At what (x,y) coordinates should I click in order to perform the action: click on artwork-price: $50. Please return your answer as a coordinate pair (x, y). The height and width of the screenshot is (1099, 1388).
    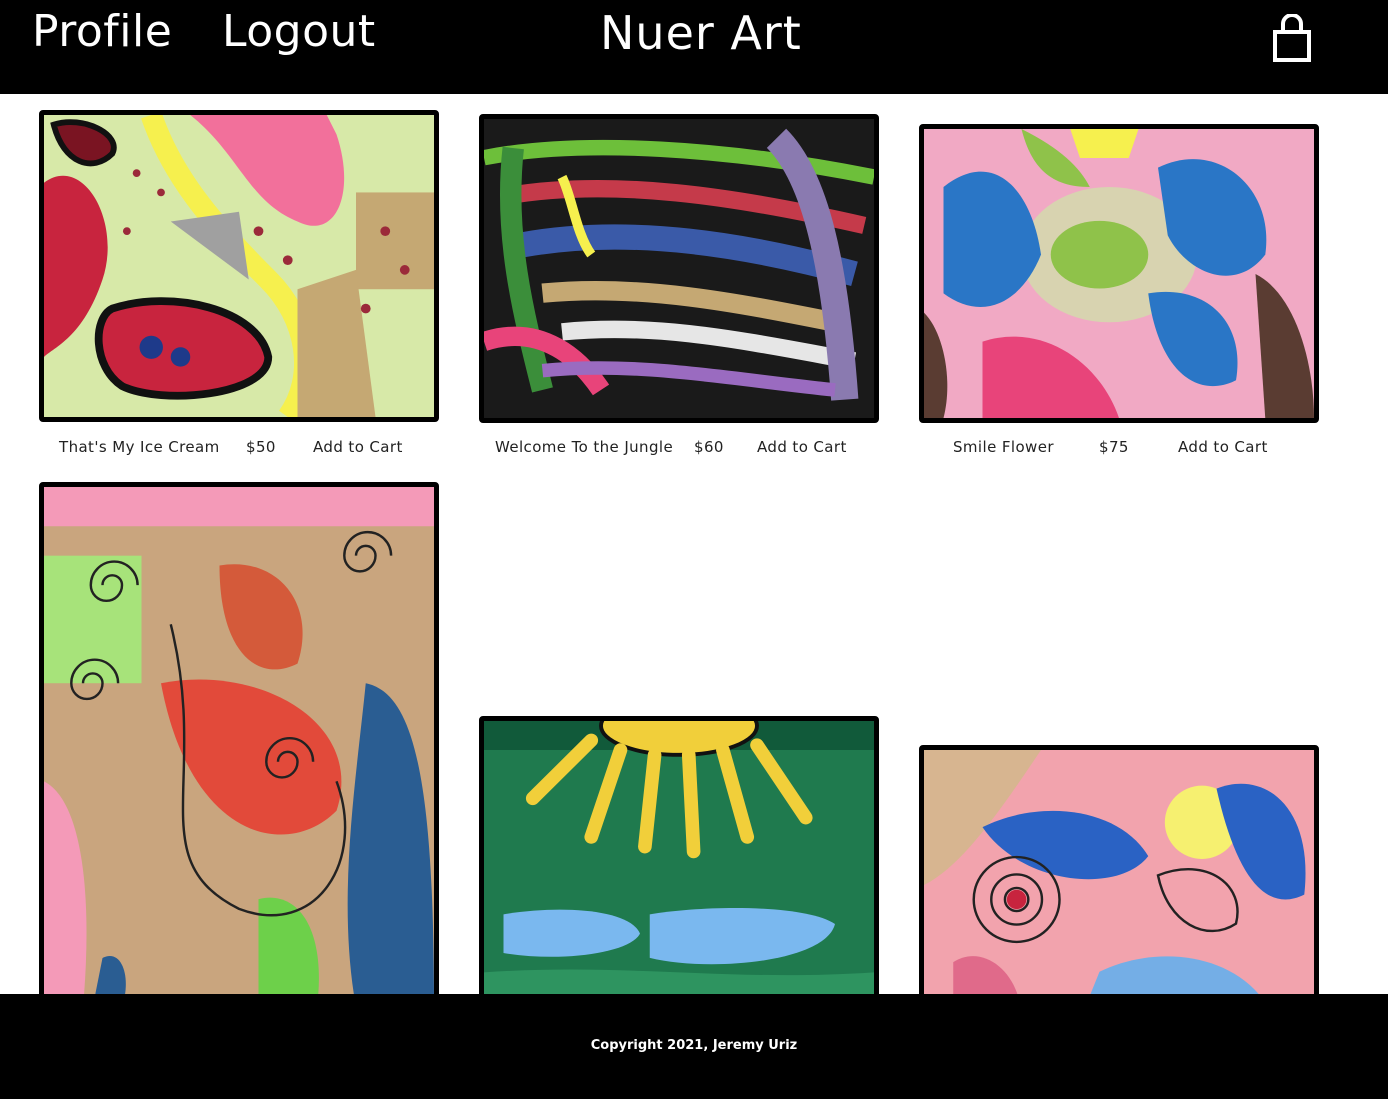
    Looking at the image, I should click on (261, 447).